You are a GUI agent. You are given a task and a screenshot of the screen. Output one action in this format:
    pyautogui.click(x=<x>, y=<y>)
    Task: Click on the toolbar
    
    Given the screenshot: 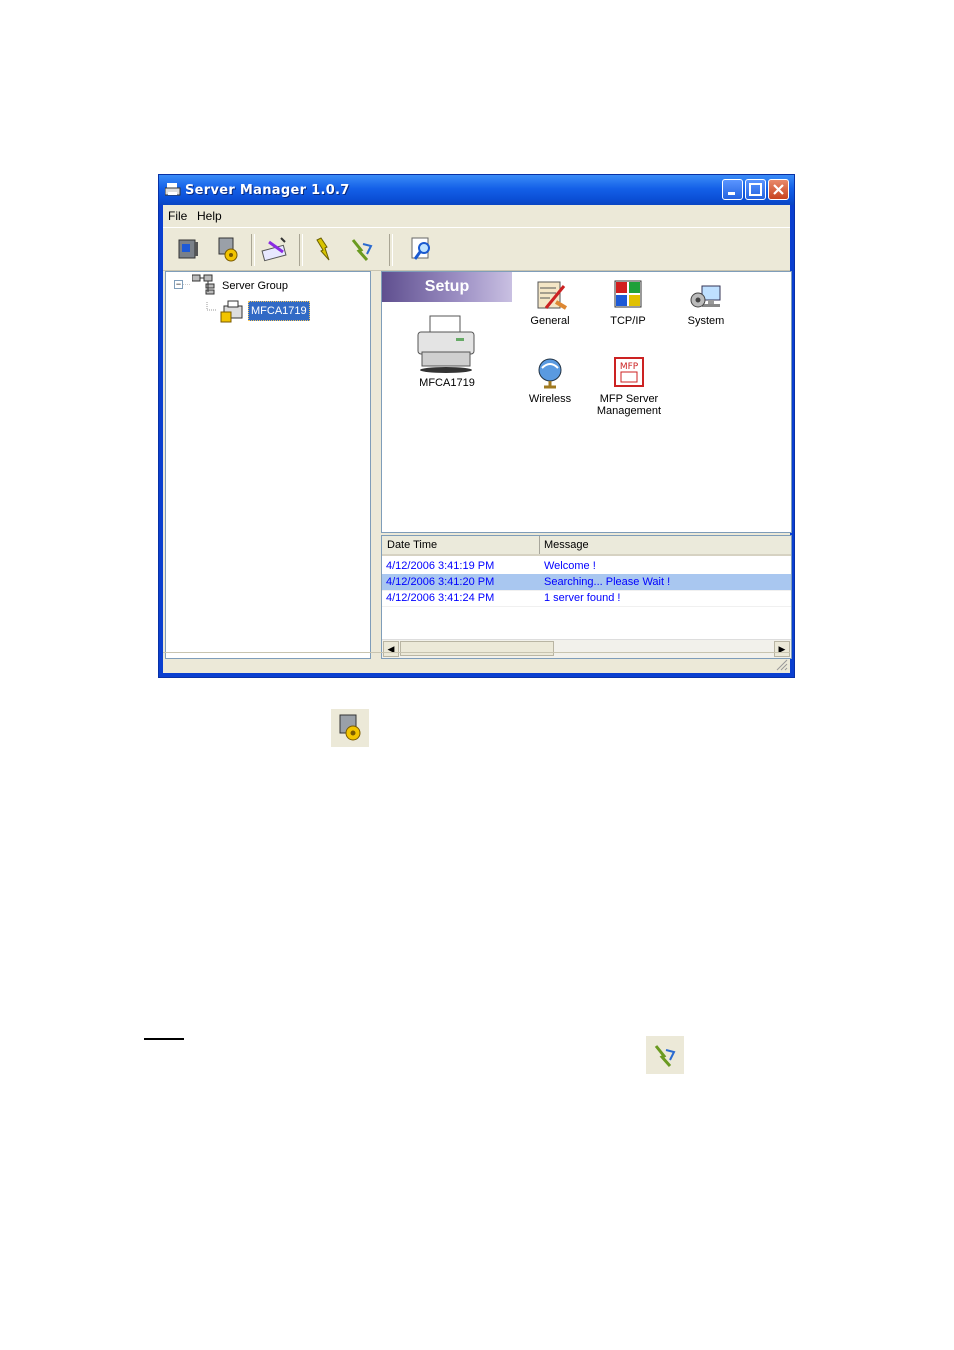 What is the action you would take?
    pyautogui.click(x=476, y=249)
    